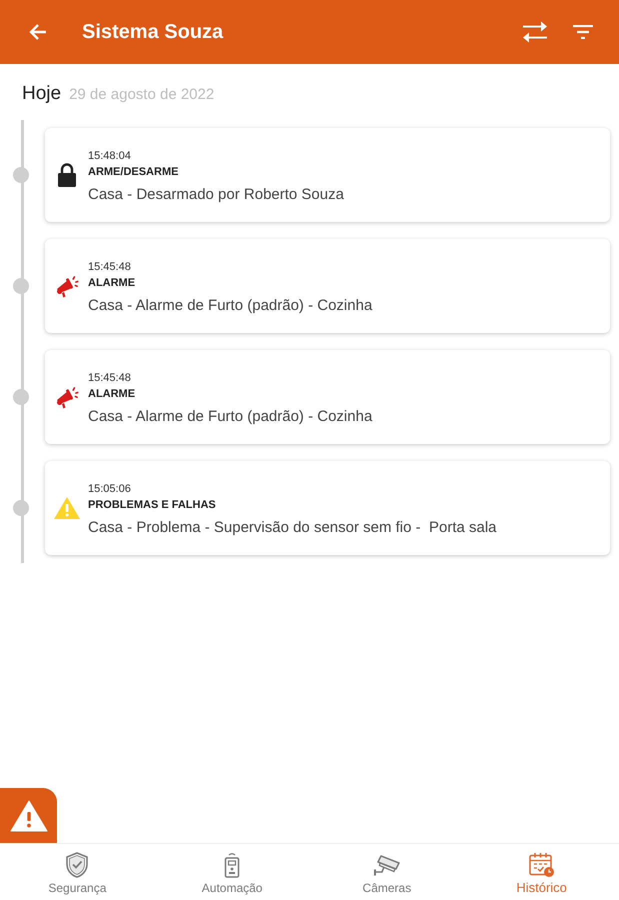  Describe the element at coordinates (67, 175) in the screenshot. I see `padlock-icon` at that location.